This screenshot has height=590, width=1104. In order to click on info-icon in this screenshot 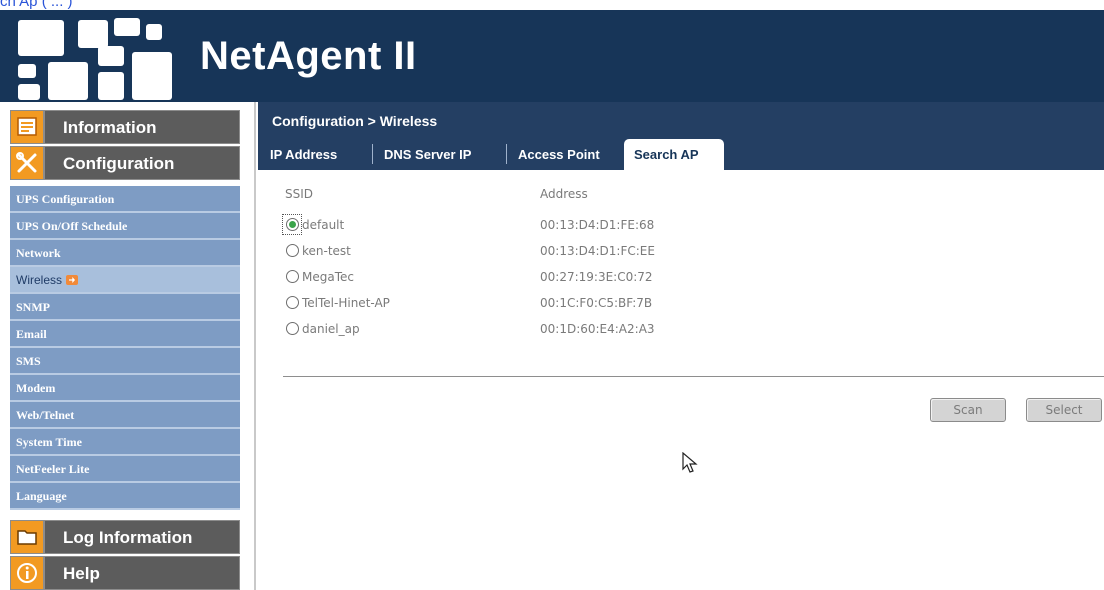, I will do `click(28, 573)`.